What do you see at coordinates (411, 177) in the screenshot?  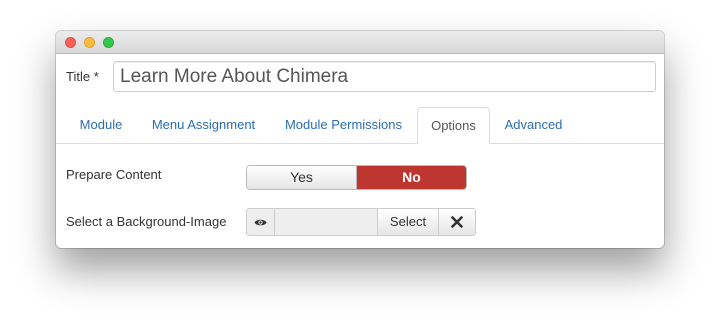 I see `prepare-content-no-button: No` at bounding box center [411, 177].